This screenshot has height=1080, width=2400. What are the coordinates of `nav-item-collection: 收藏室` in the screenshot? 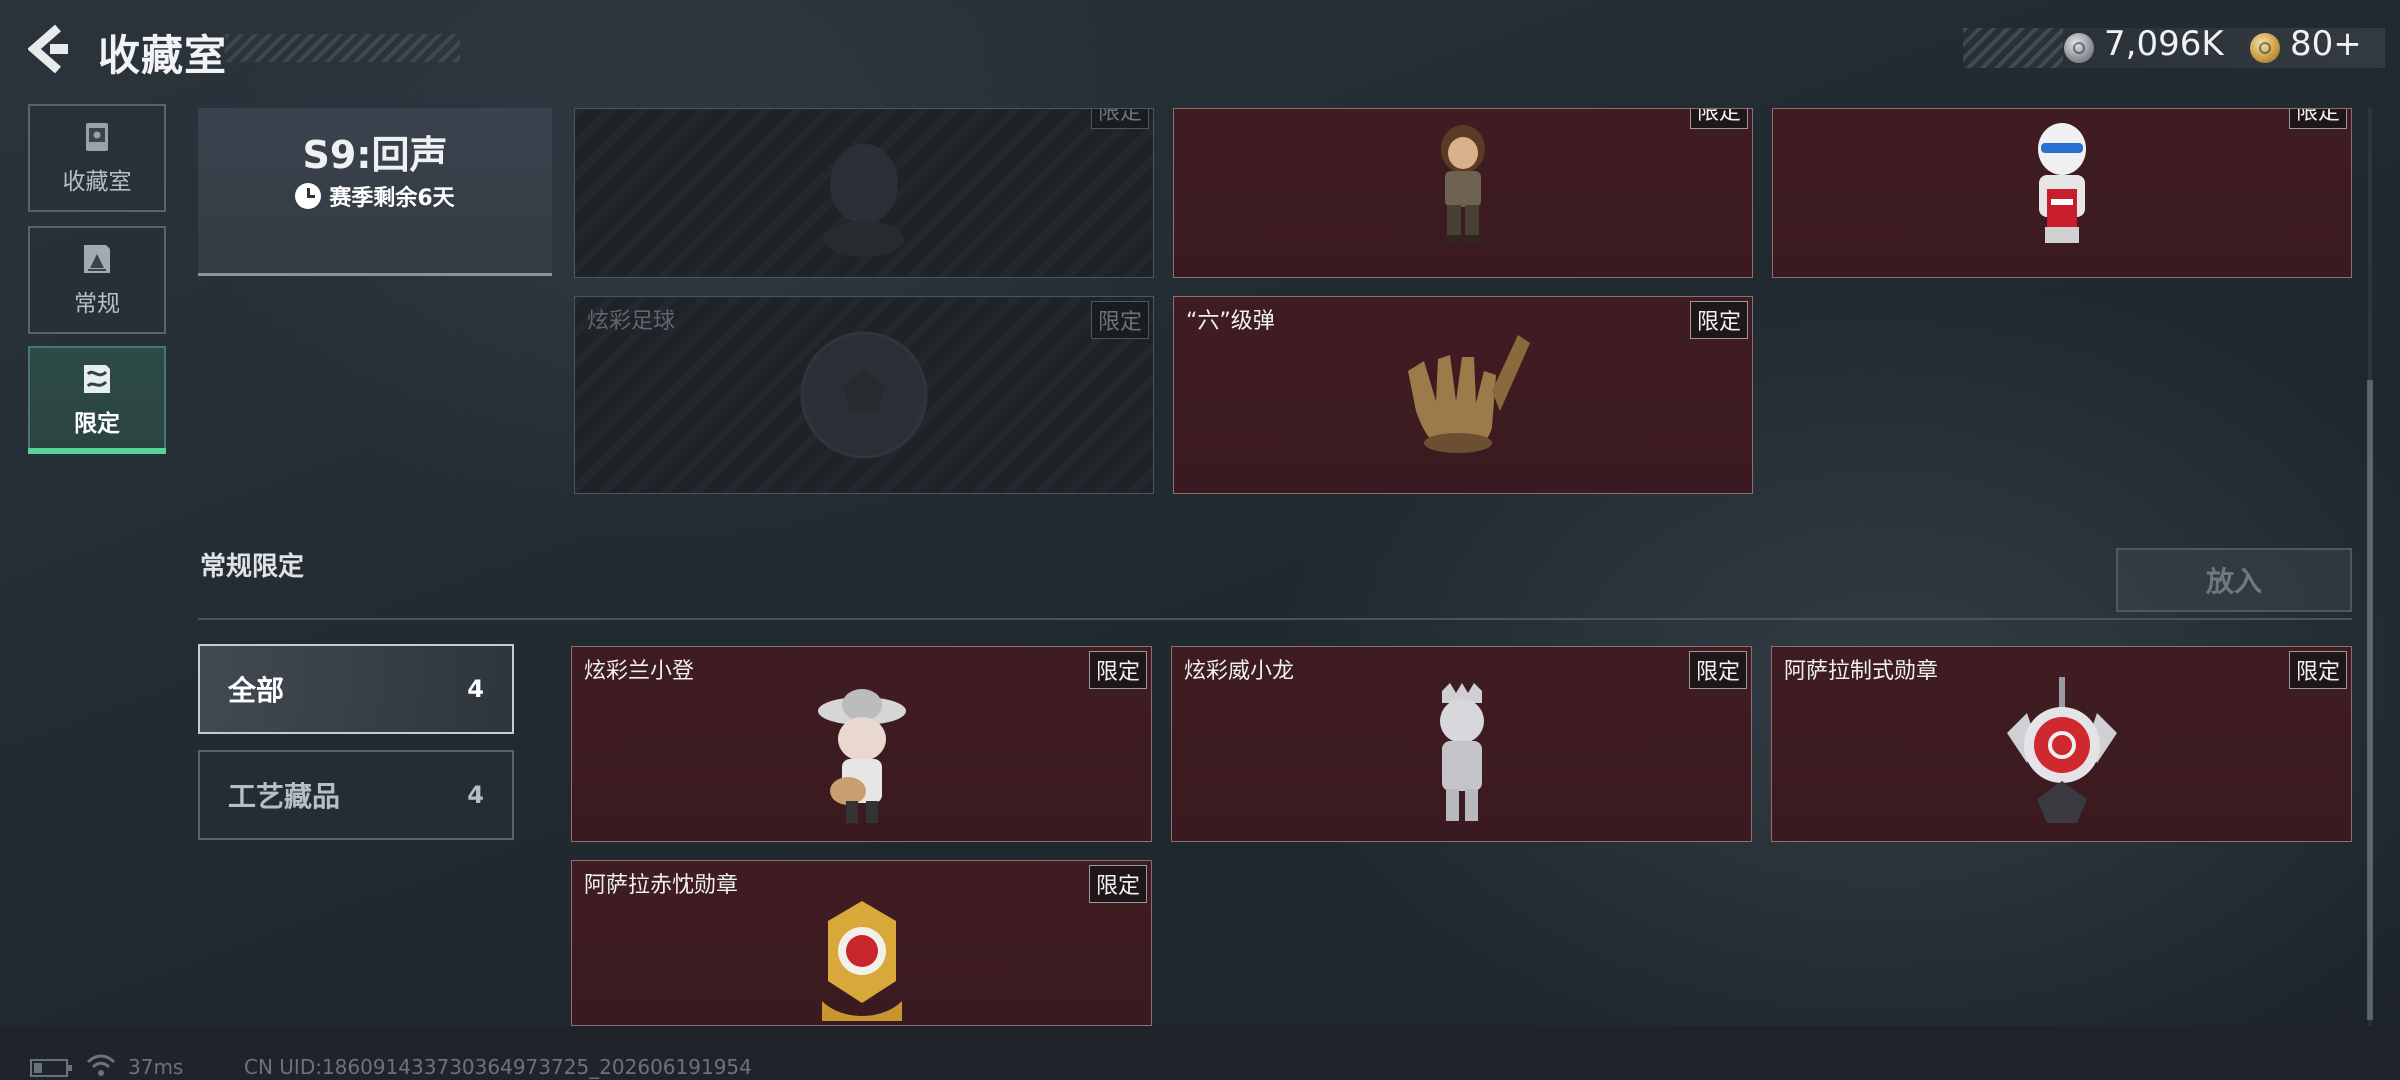 It's located at (97, 158).